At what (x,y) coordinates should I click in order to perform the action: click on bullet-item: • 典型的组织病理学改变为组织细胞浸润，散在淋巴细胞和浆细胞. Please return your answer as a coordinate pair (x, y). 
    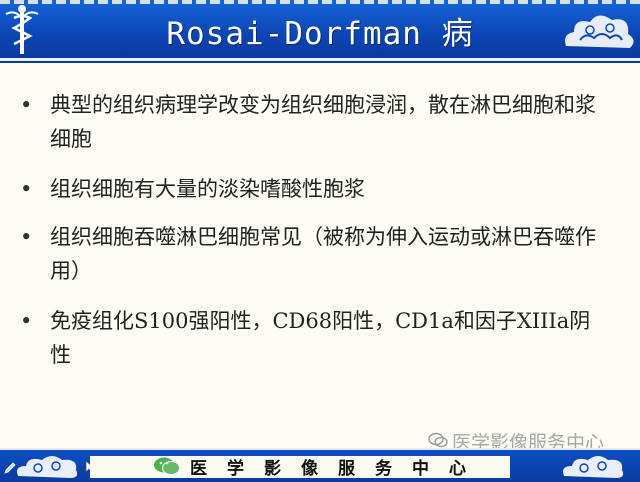
    Looking at the image, I should click on (315, 122).